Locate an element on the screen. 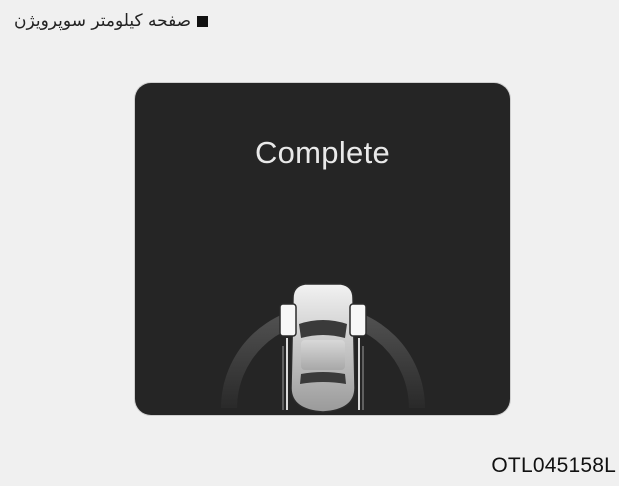  vehicle-top-view-icon is located at coordinates (323, 348).